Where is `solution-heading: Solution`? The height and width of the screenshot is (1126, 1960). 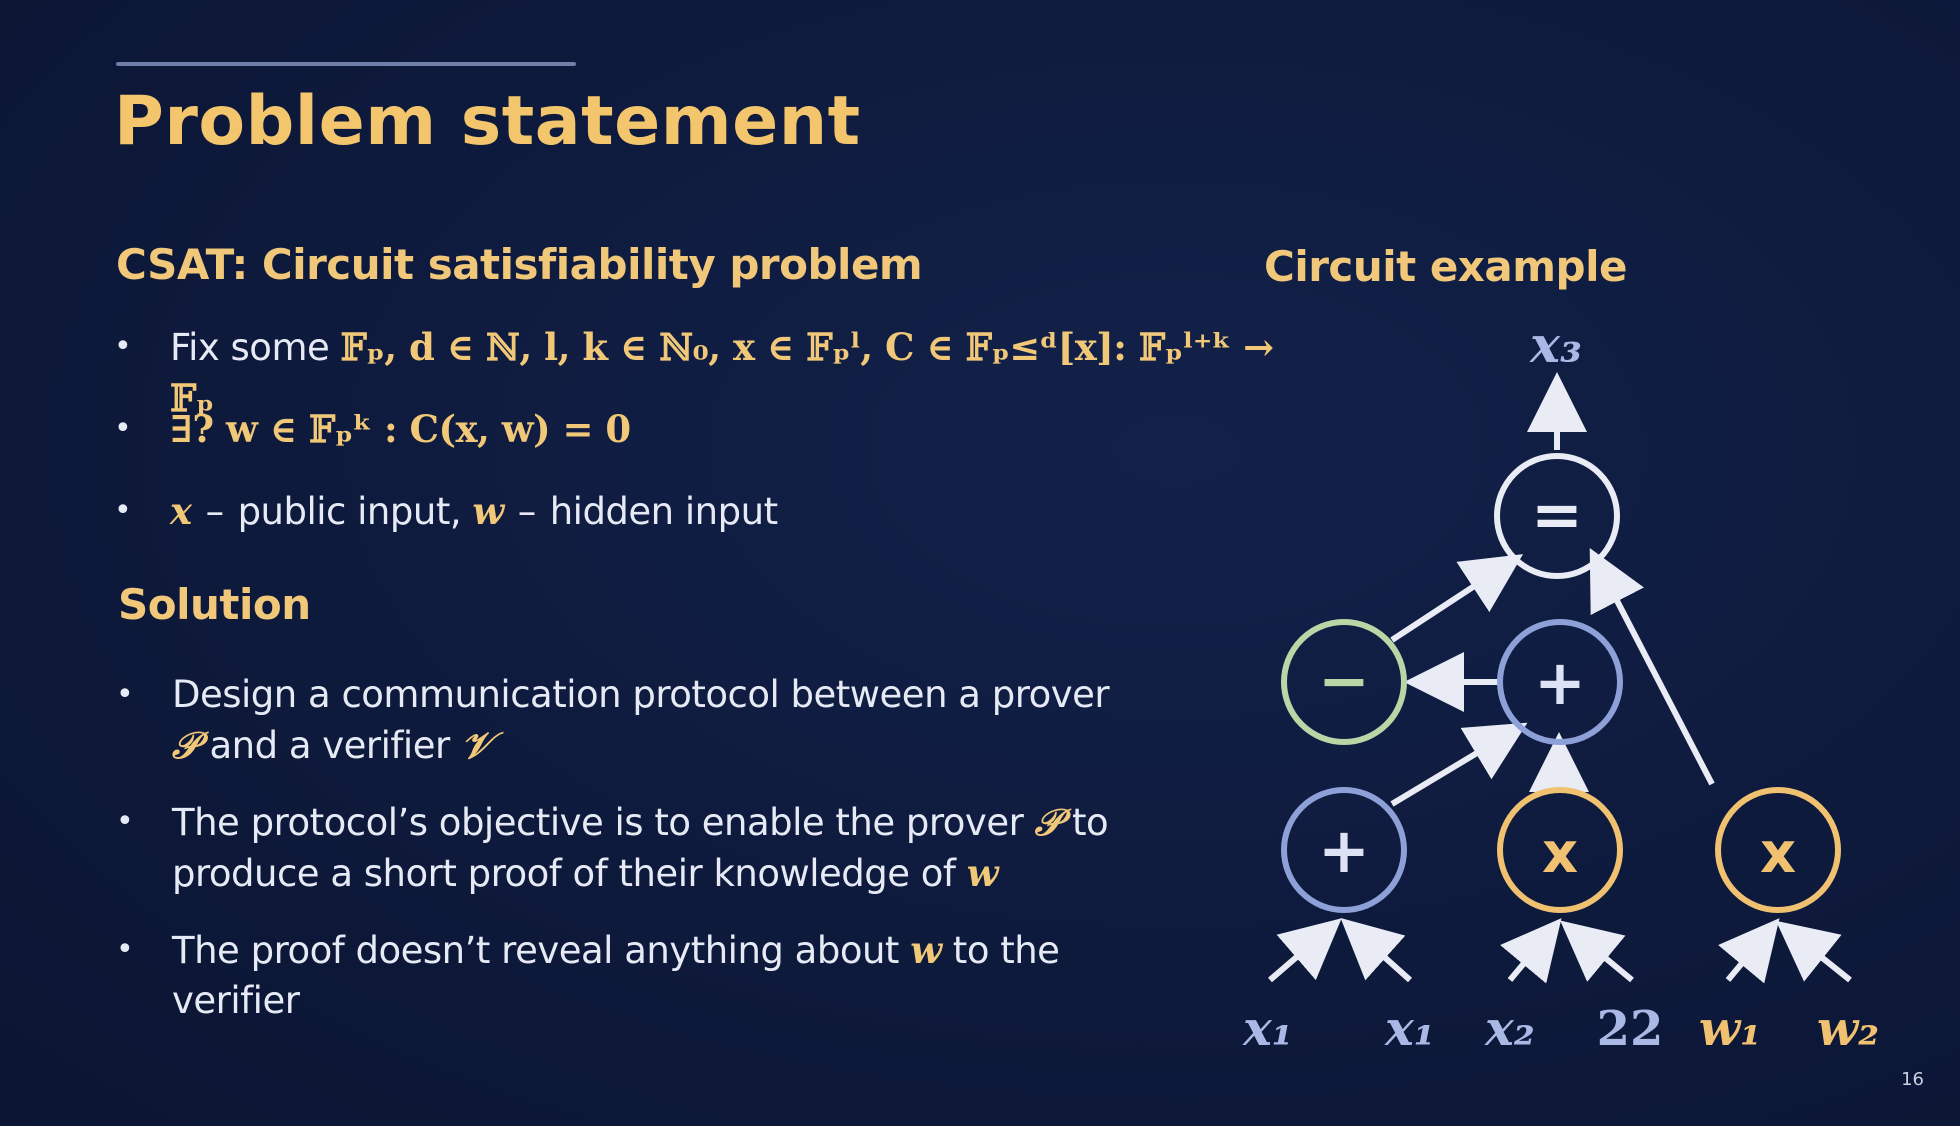
solution-heading: Solution is located at coordinates (214, 604).